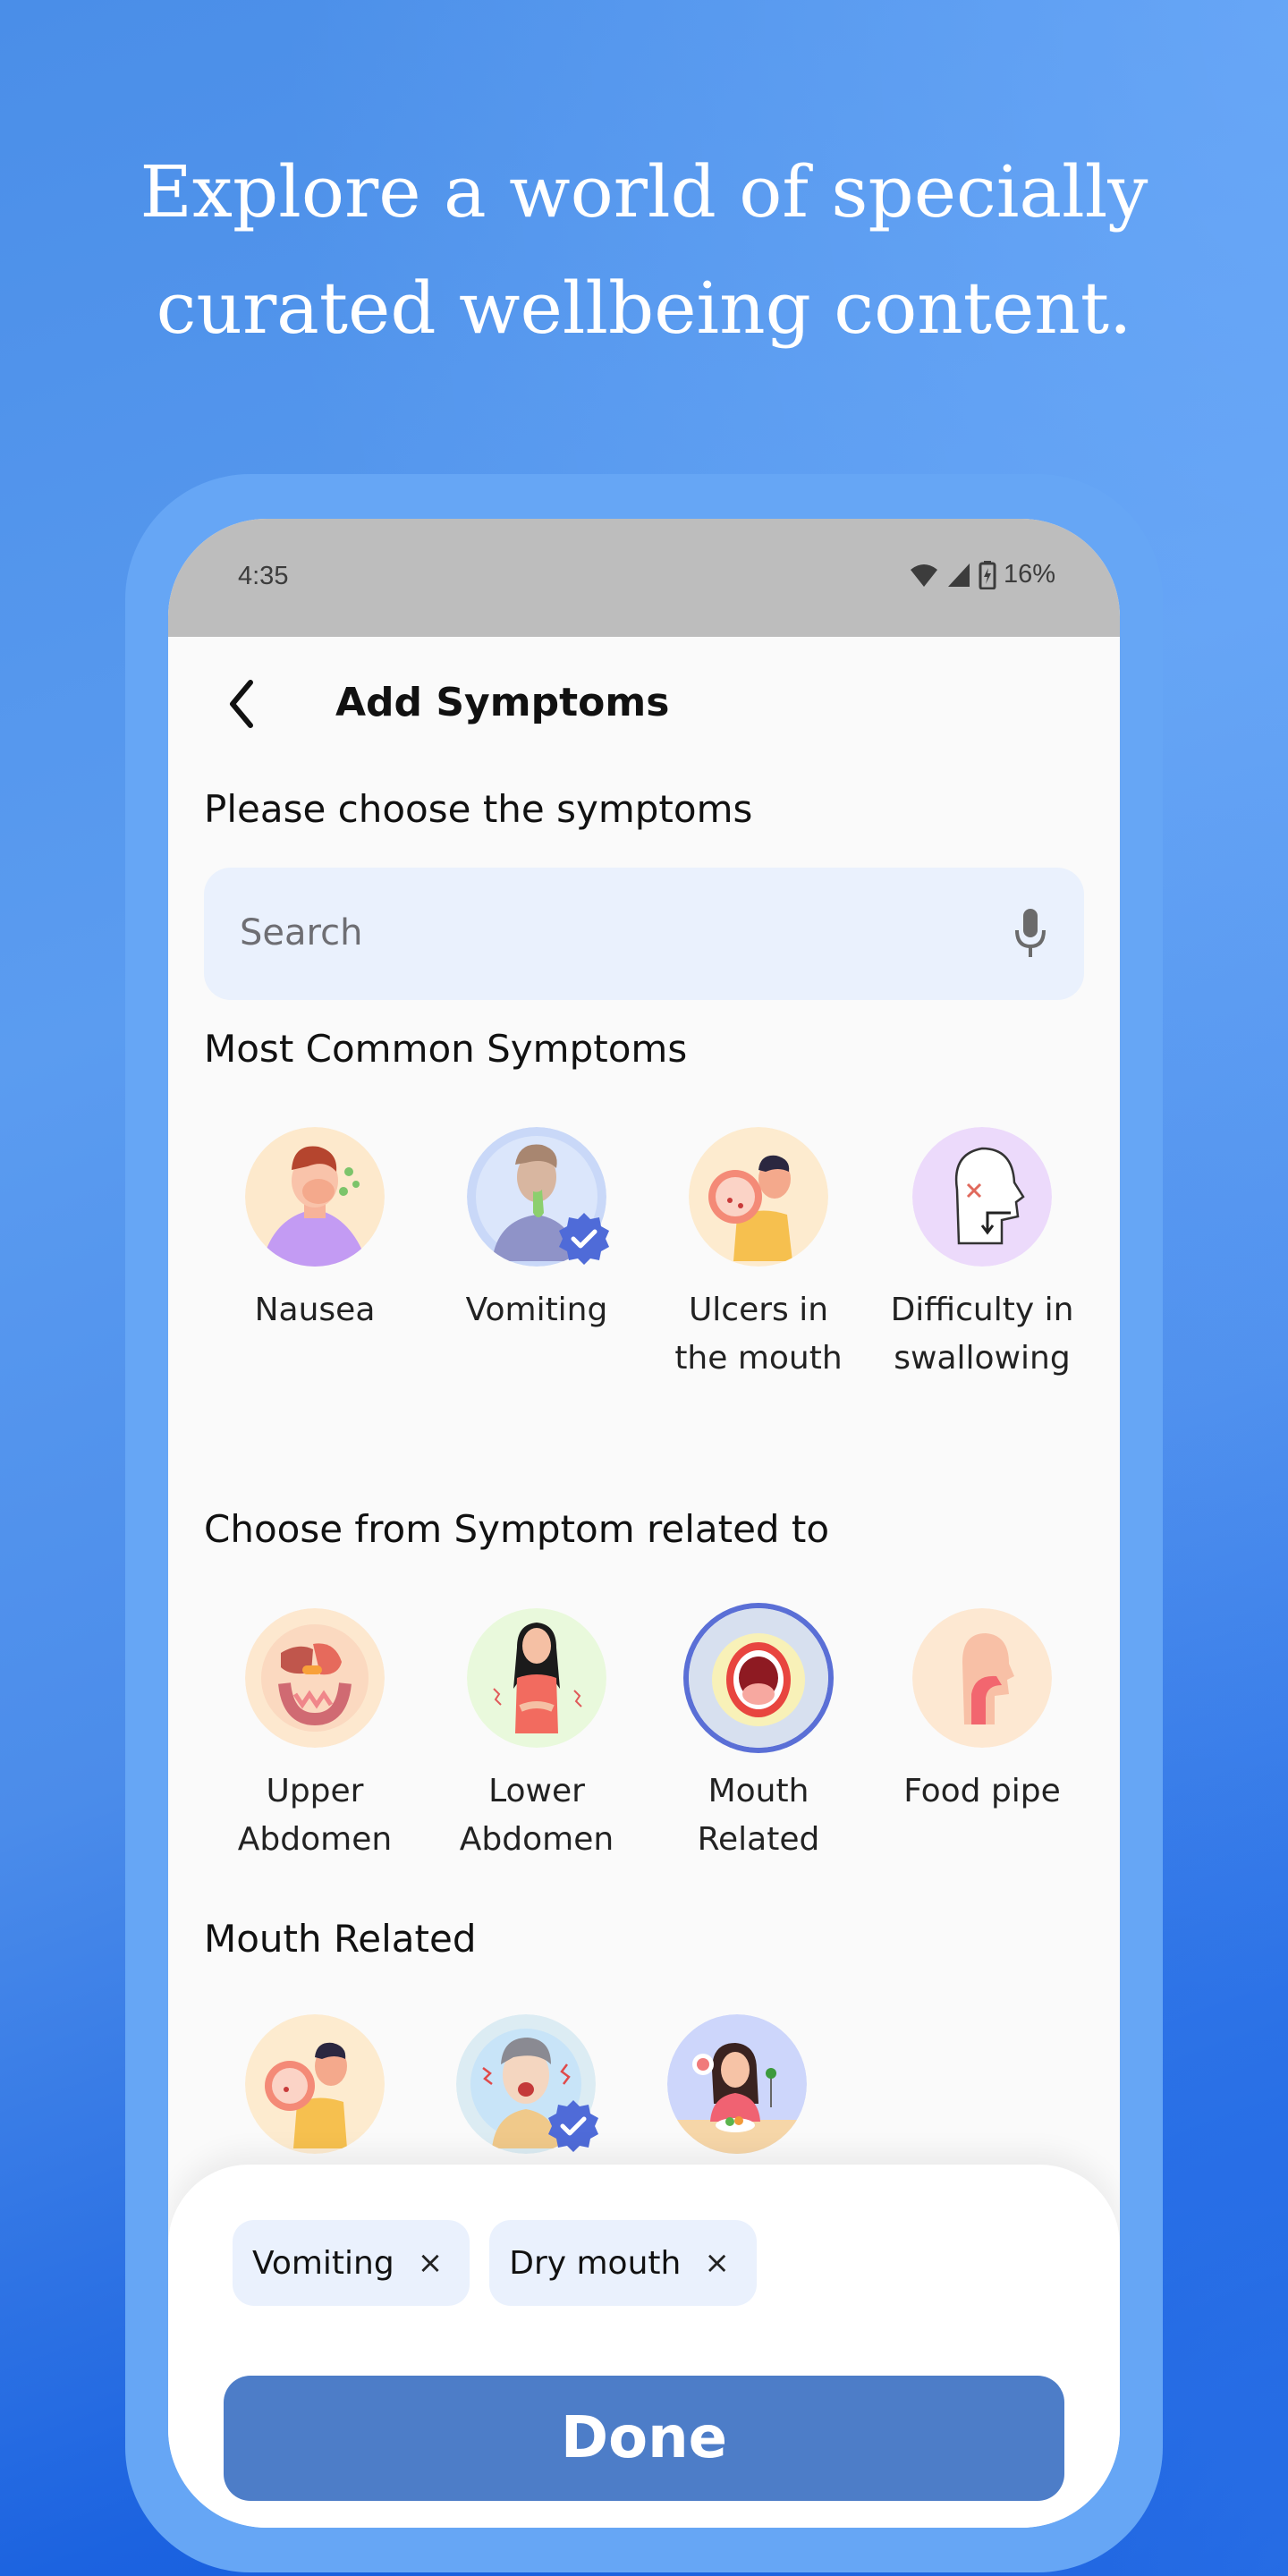 Image resolution: width=1288 pixels, height=2576 pixels. What do you see at coordinates (982, 1334) in the screenshot?
I see `symptom-label: Difficulty in swallowing` at bounding box center [982, 1334].